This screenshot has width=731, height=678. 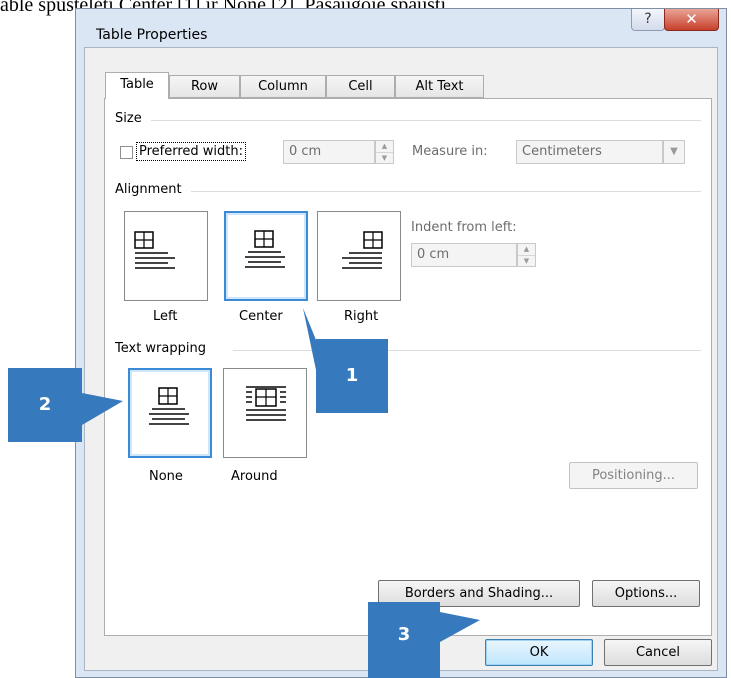 What do you see at coordinates (352, 376) in the screenshot?
I see `callout-badge-1: 1` at bounding box center [352, 376].